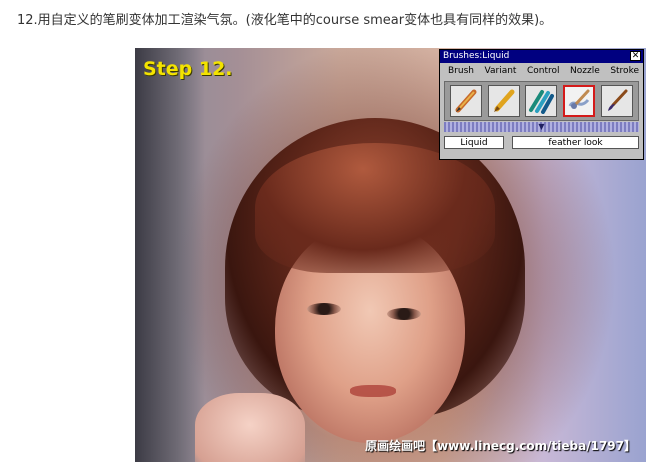 The width and height of the screenshot is (657, 463). I want to click on brush-felt-pen, so click(503, 101).